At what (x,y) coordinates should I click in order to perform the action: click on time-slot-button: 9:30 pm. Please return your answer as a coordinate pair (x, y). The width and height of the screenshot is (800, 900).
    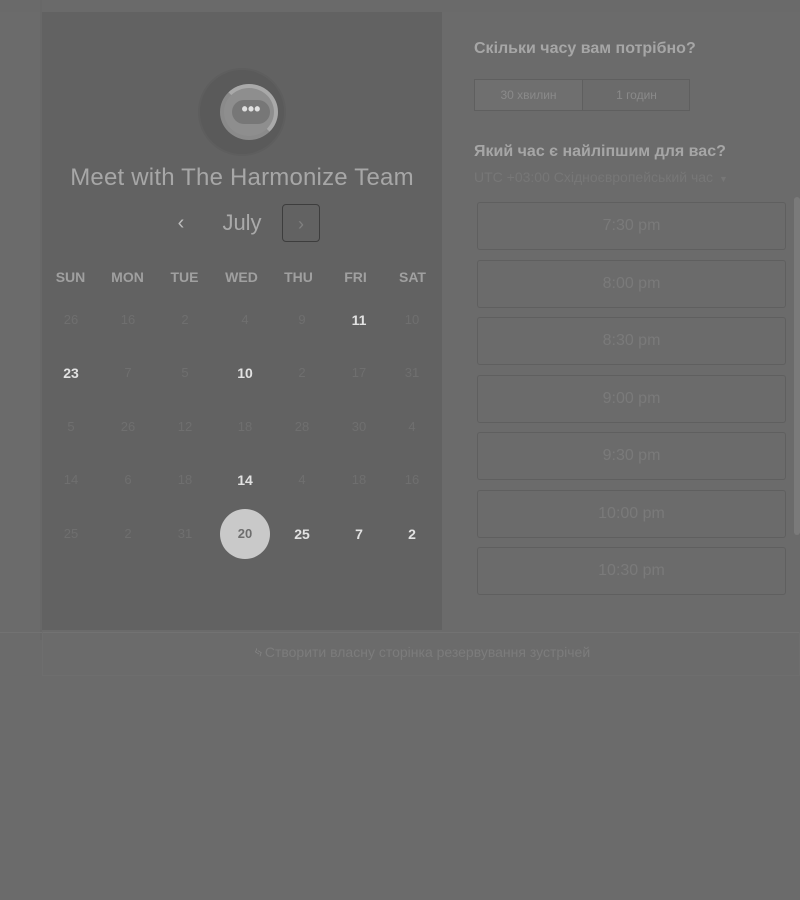
    Looking at the image, I should click on (631, 456).